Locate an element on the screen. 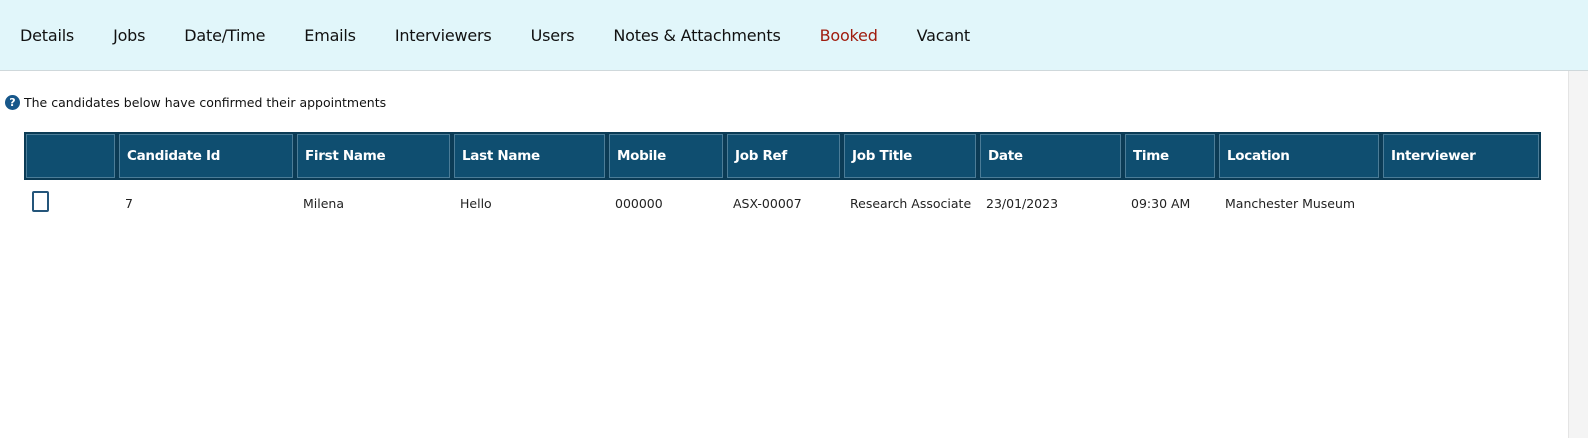 Image resolution: width=1588 pixels, height=438 pixels. column-header-first-name: First Name is located at coordinates (373, 156).